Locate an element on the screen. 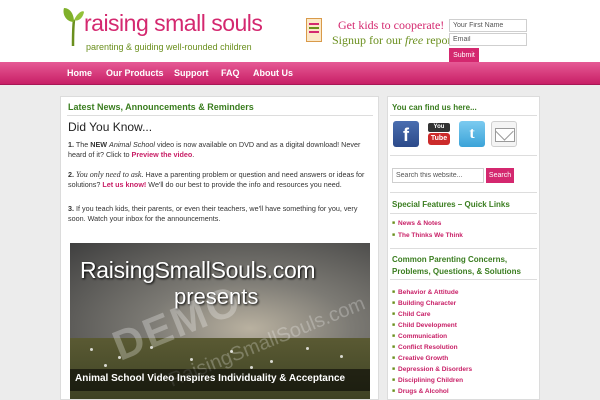  search-input is located at coordinates (438, 175).